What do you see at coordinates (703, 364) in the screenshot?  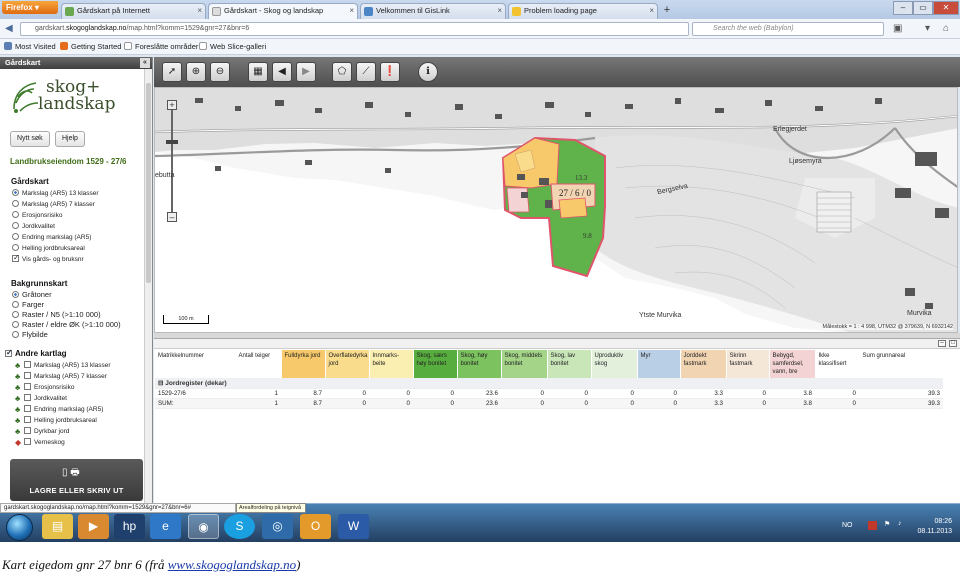 I see `column-header: Jorddekt fastmark` at bounding box center [703, 364].